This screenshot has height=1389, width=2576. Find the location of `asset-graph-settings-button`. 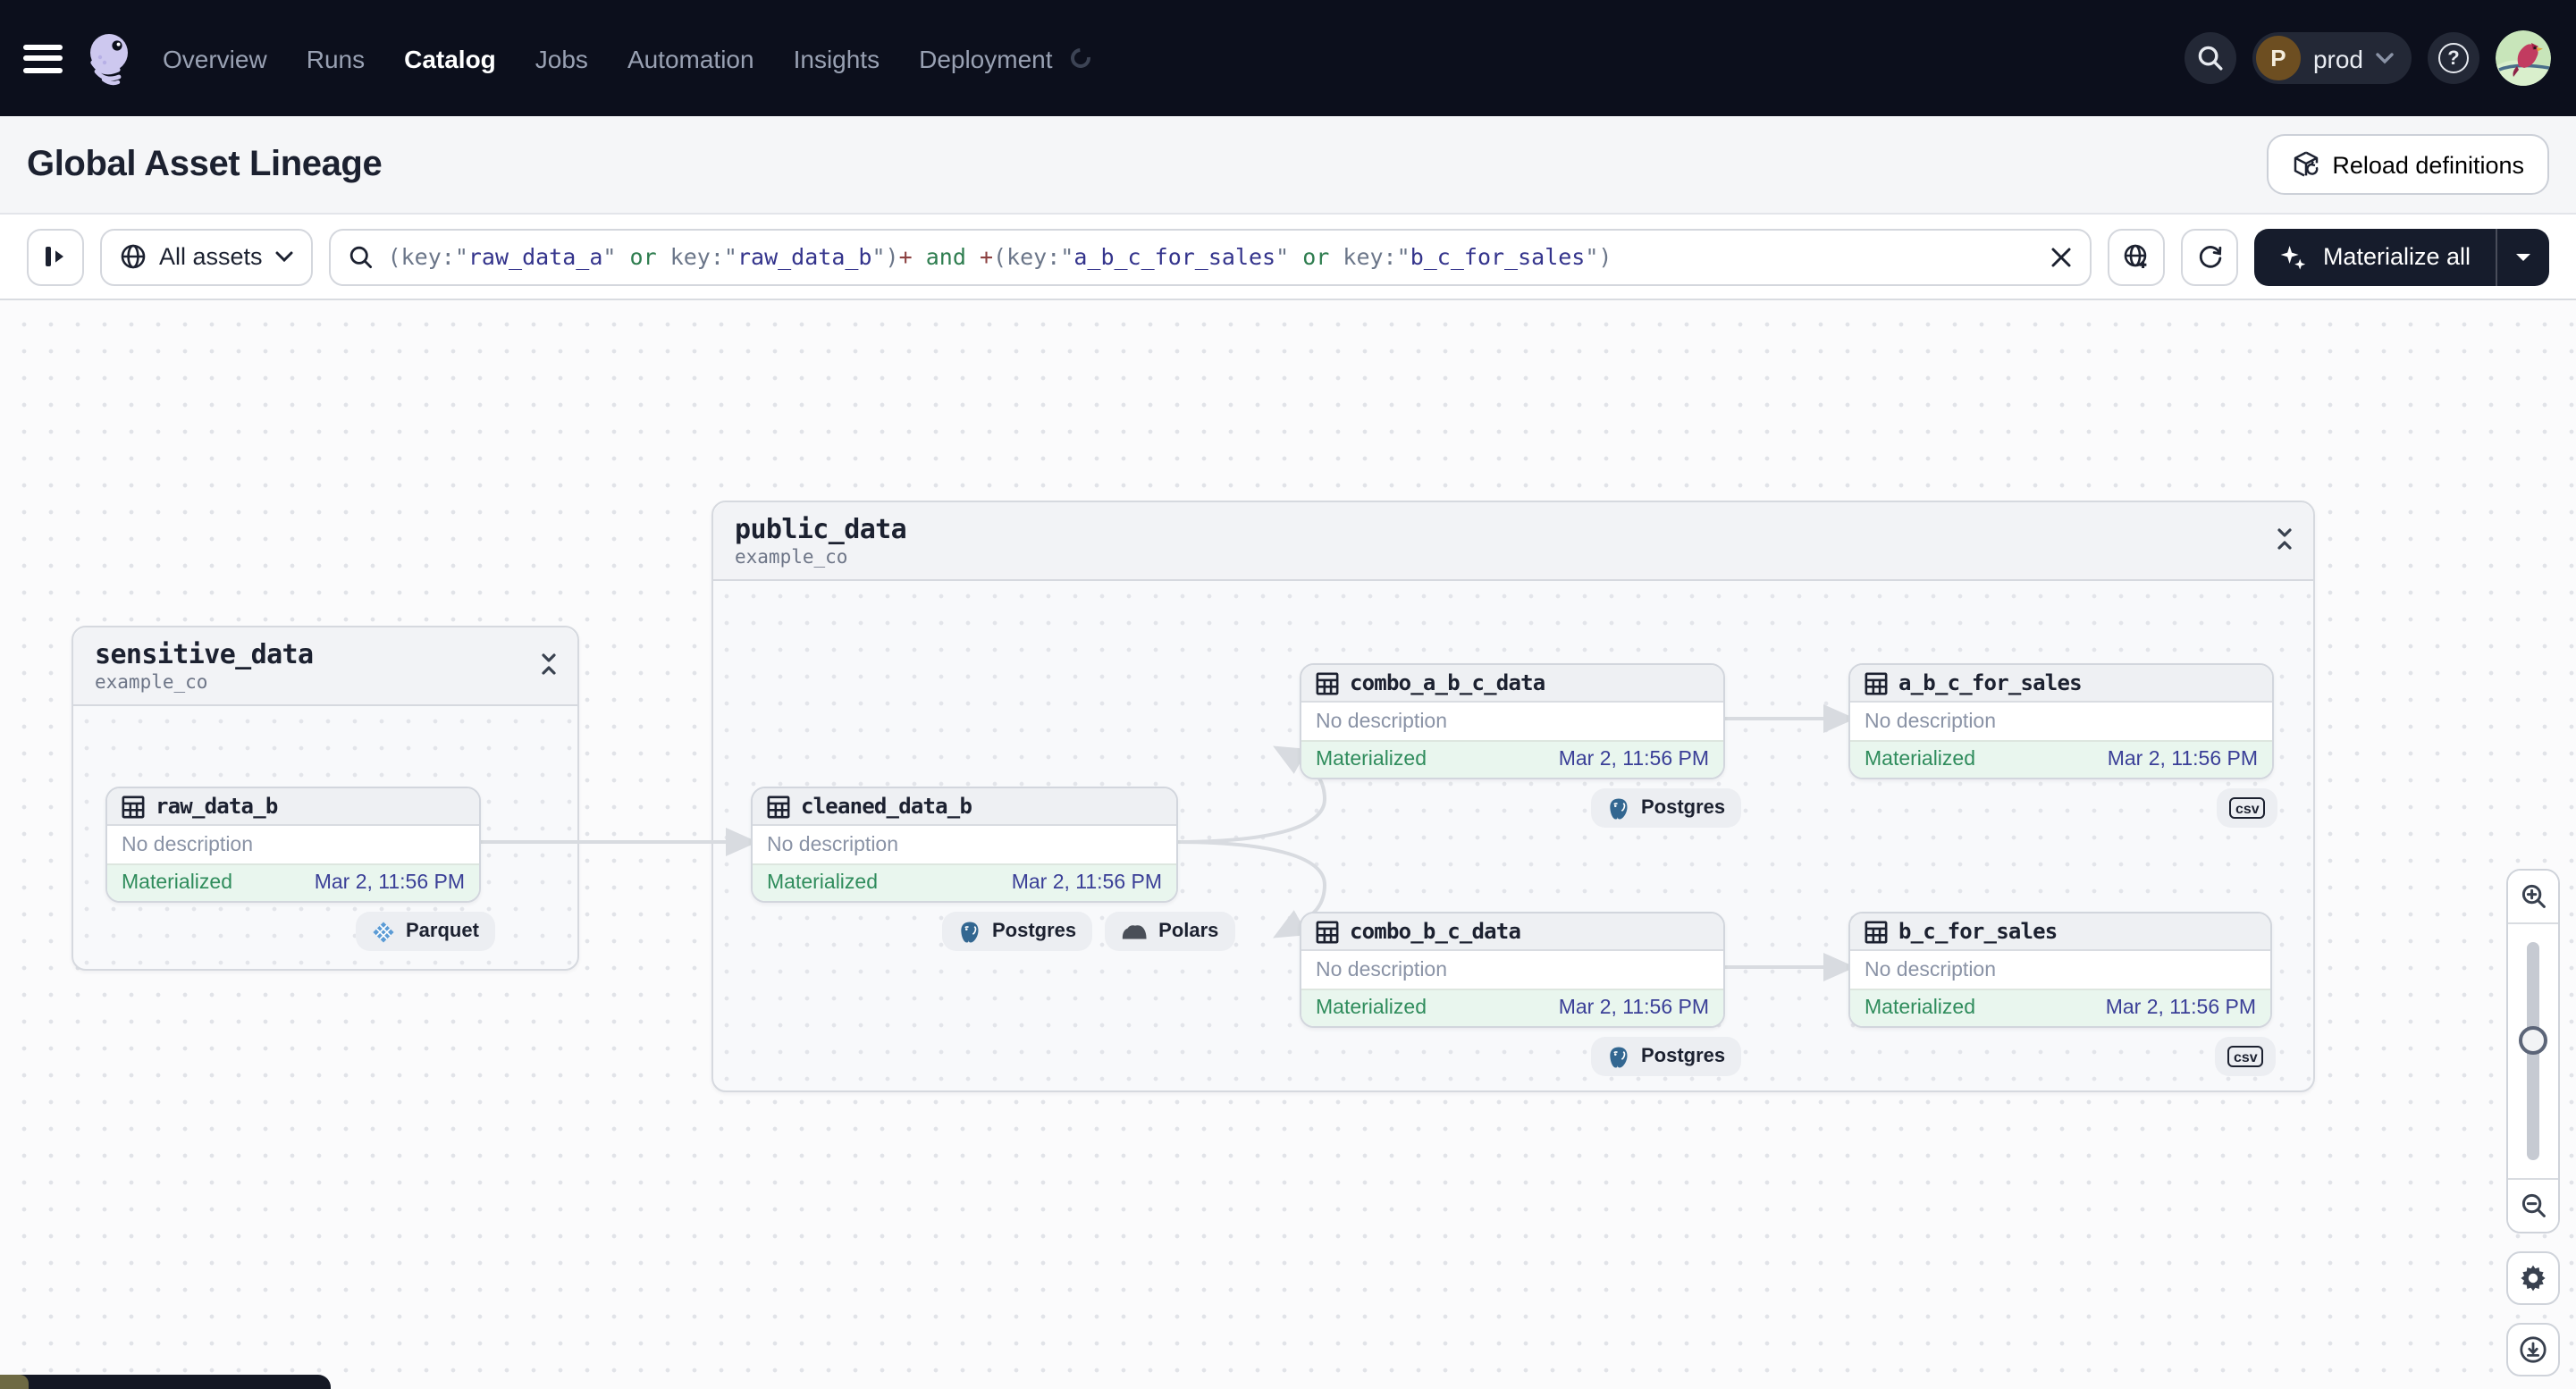

asset-graph-settings-button is located at coordinates (2137, 256).